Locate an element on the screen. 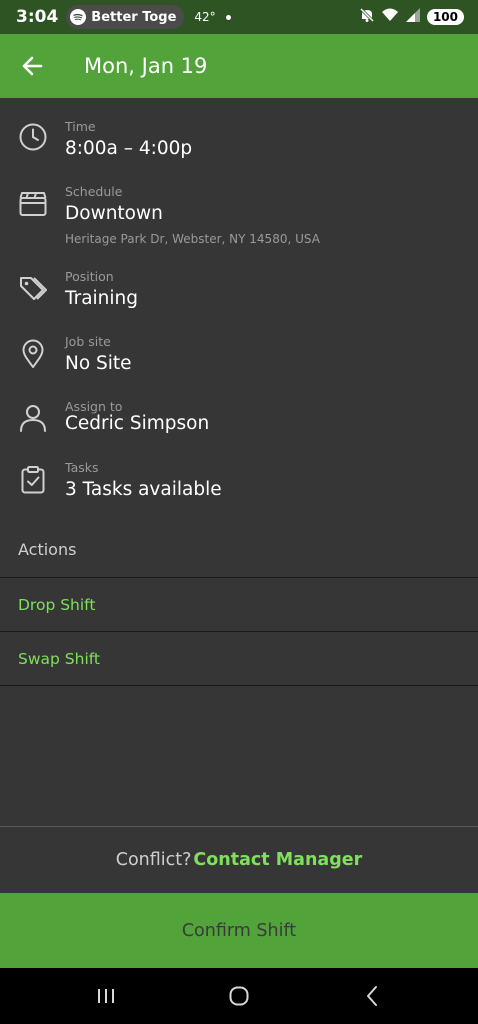  position-value: Training is located at coordinates (101, 298).